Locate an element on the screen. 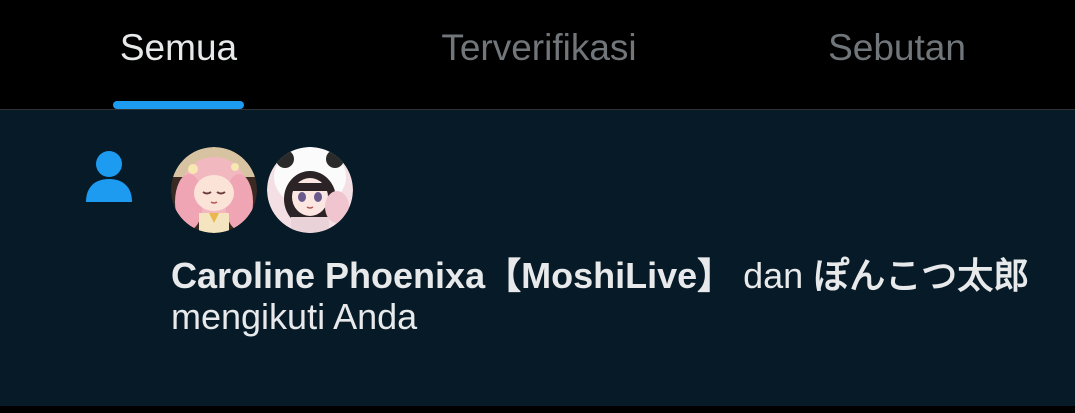 The width and height of the screenshot is (1075, 413). tab-verified: Terverifikasi is located at coordinates (539, 54).